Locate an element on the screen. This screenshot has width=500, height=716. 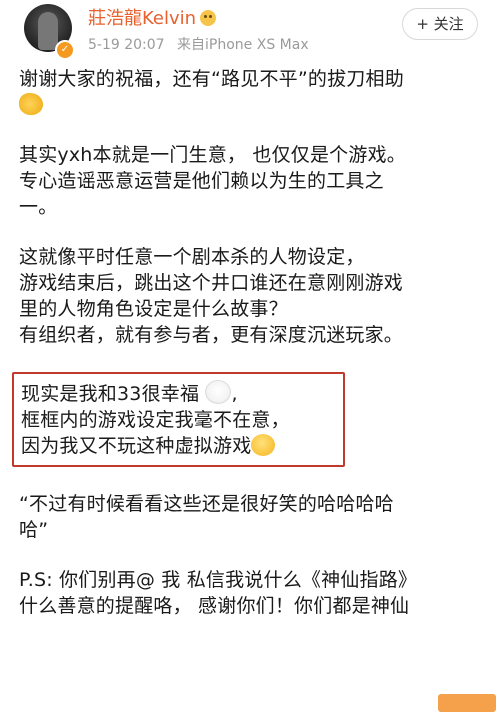
author-name-text: 莊浩龍Kelvin is located at coordinates (142, 18).